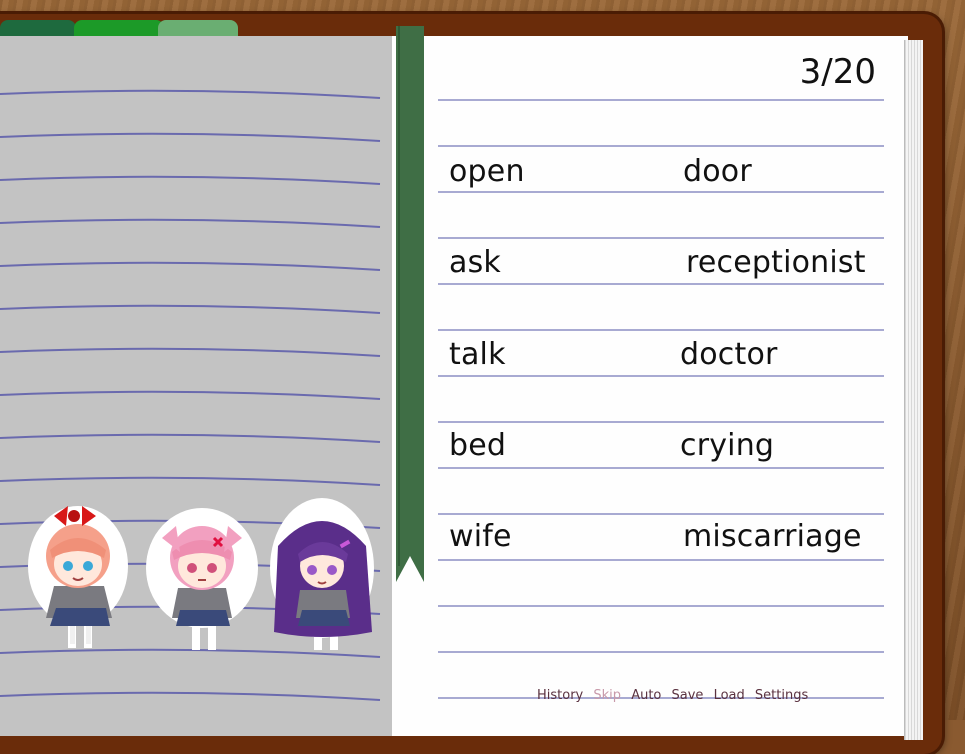 This screenshot has width=965, height=754. I want to click on sayori-chibi, so click(78, 577).